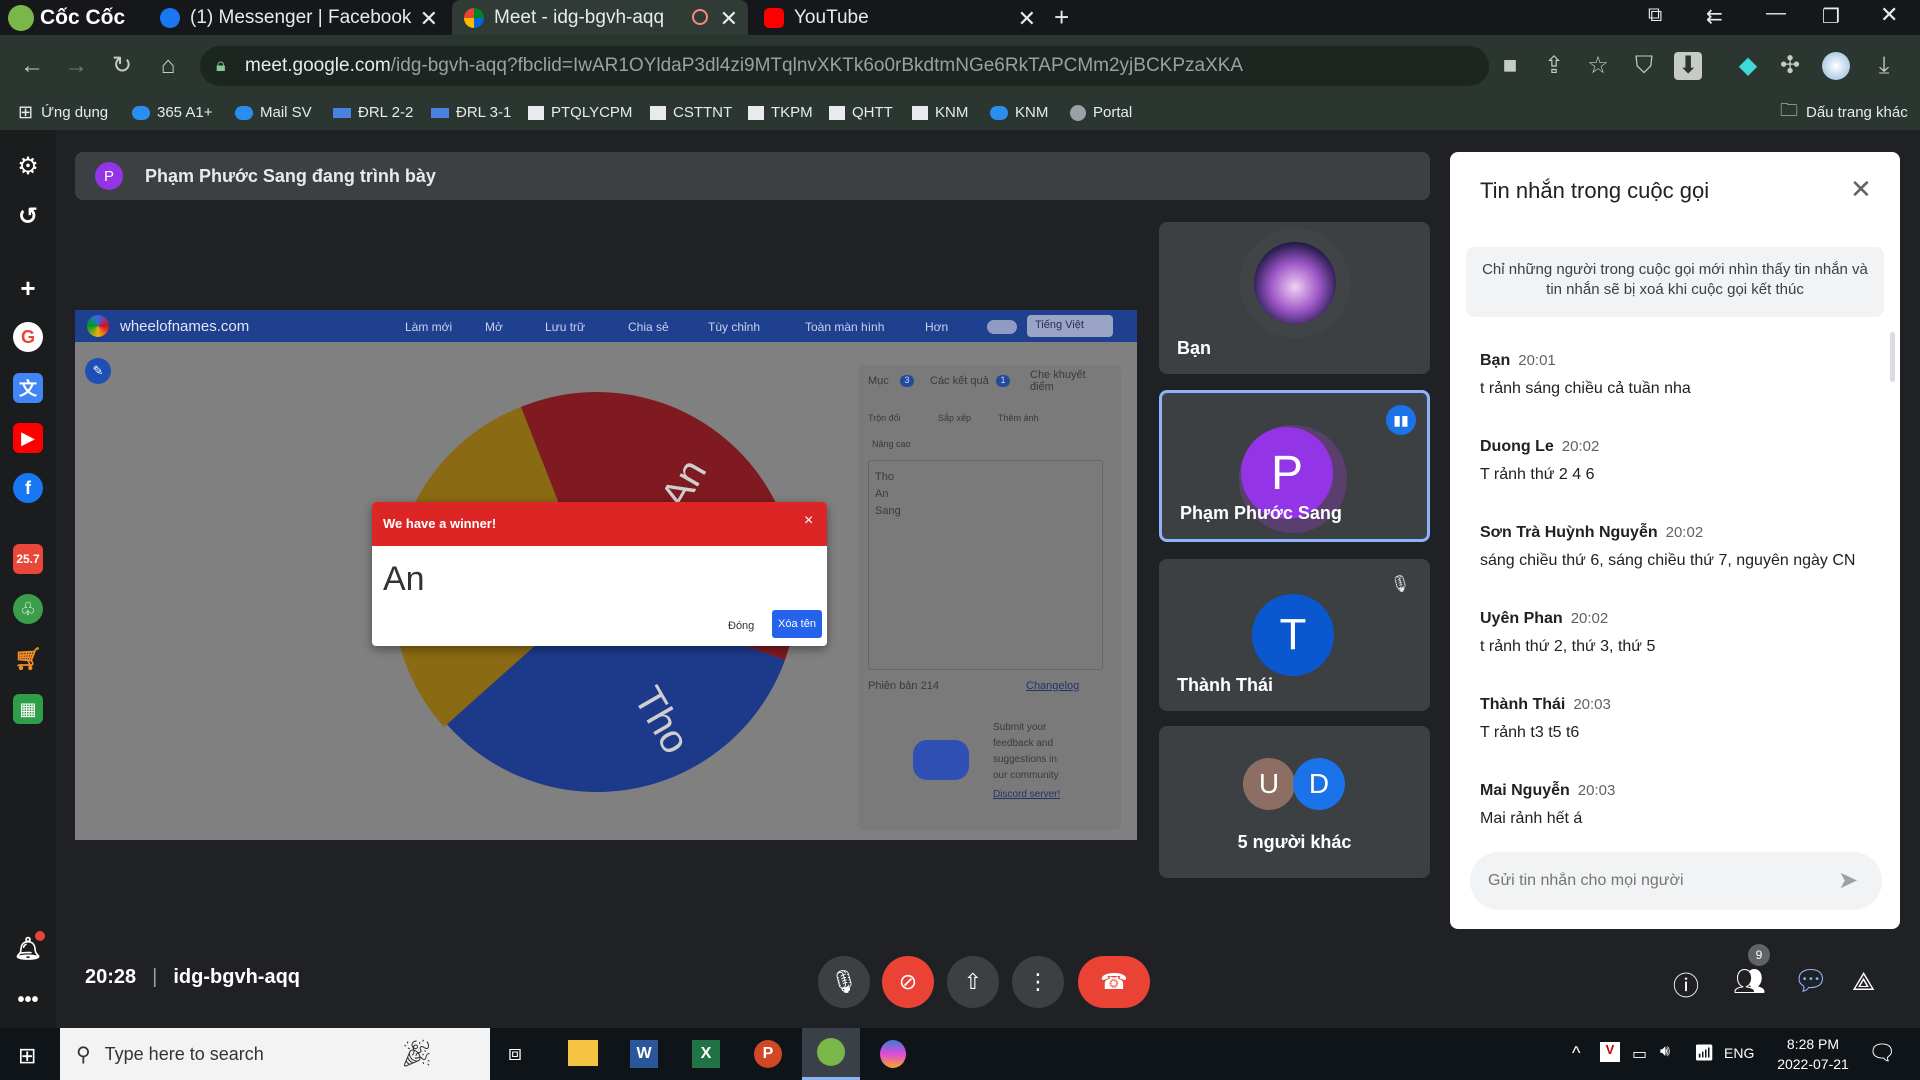 This screenshot has width=1920, height=1080. Describe the element at coordinates (1510, 66) in the screenshot. I see `camera-in-use-icon: ■` at that location.